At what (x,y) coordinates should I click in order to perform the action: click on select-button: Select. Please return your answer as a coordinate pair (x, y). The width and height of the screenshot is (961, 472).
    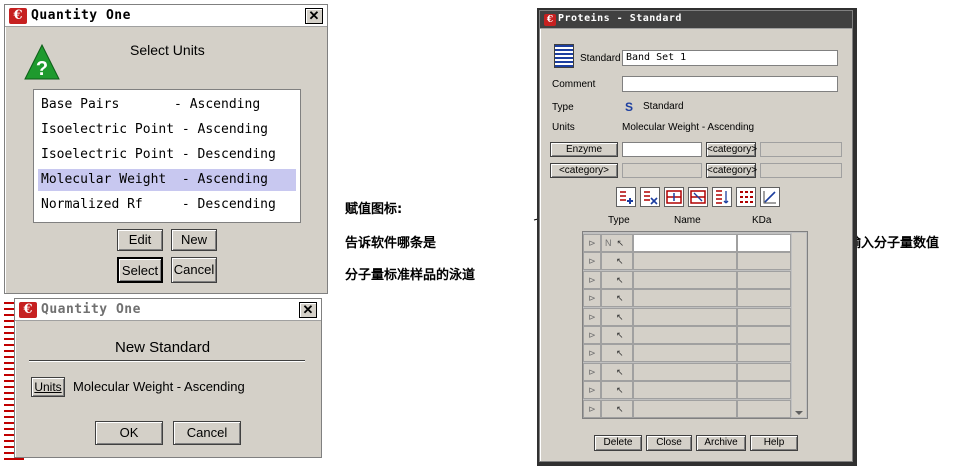
    Looking at the image, I should click on (140, 270).